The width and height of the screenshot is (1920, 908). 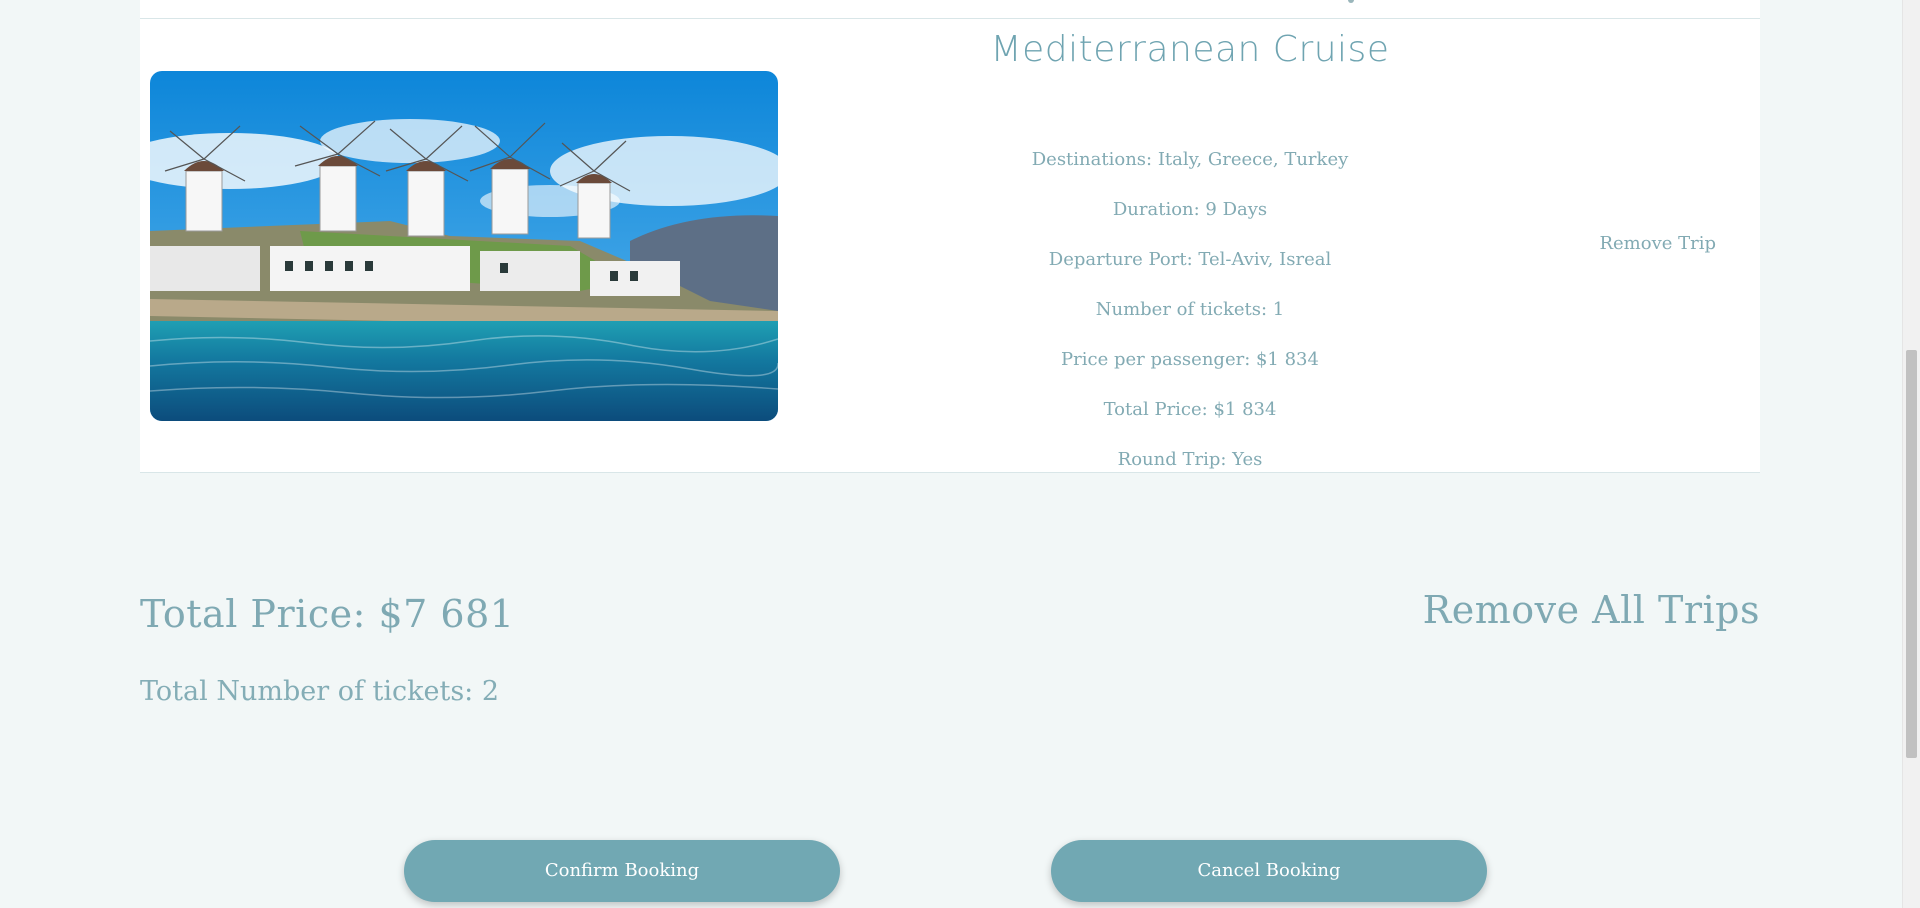 What do you see at coordinates (1190, 409) in the screenshot?
I see `trip-total-price: Total Price: $1 834` at bounding box center [1190, 409].